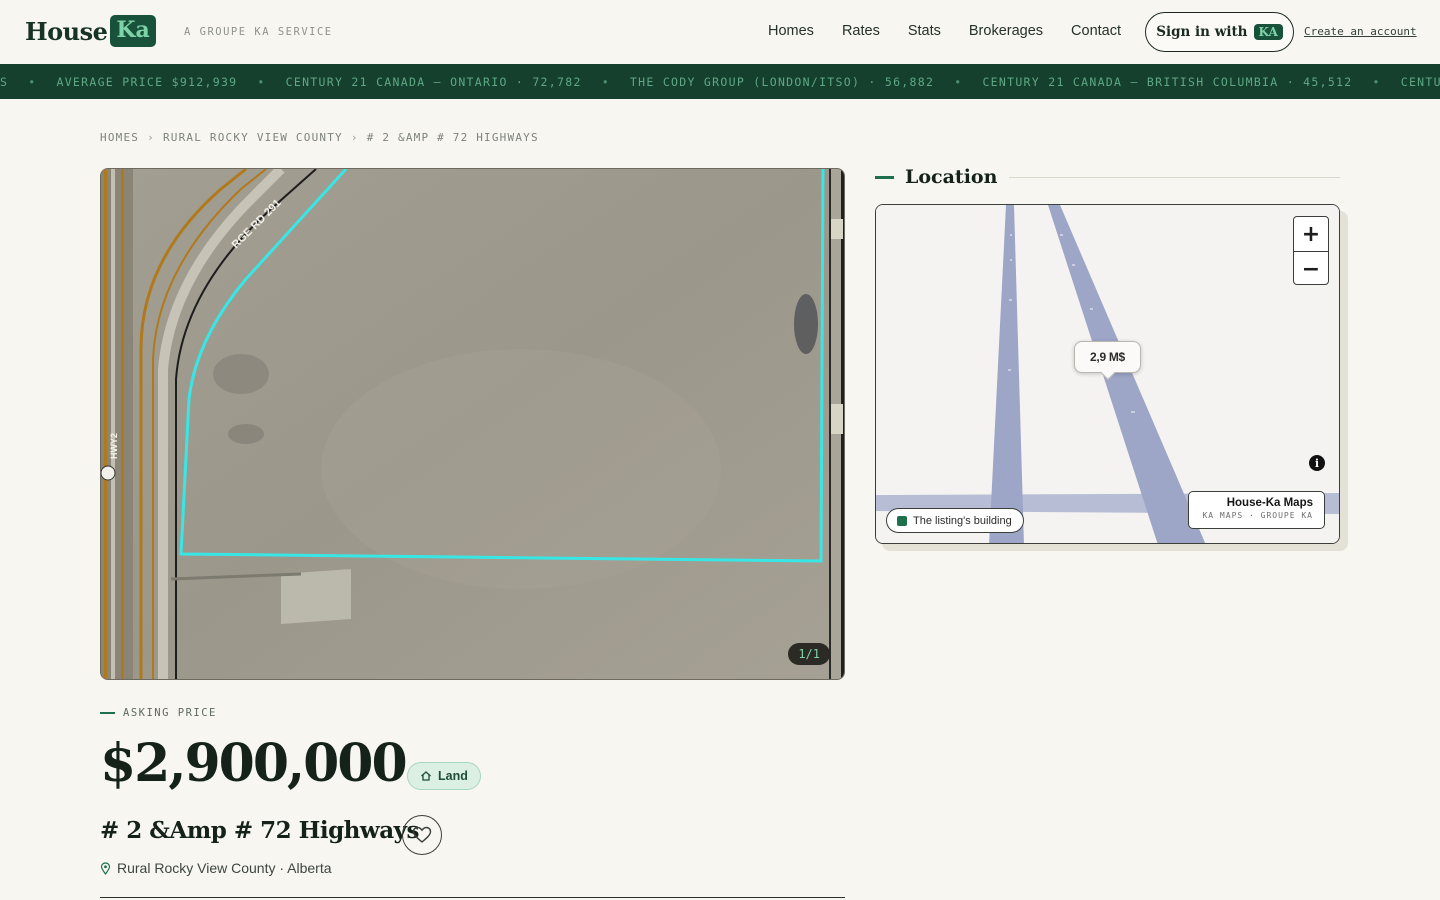 Image resolution: width=1440 pixels, height=900 pixels. I want to click on legend-swatch, so click(902, 520).